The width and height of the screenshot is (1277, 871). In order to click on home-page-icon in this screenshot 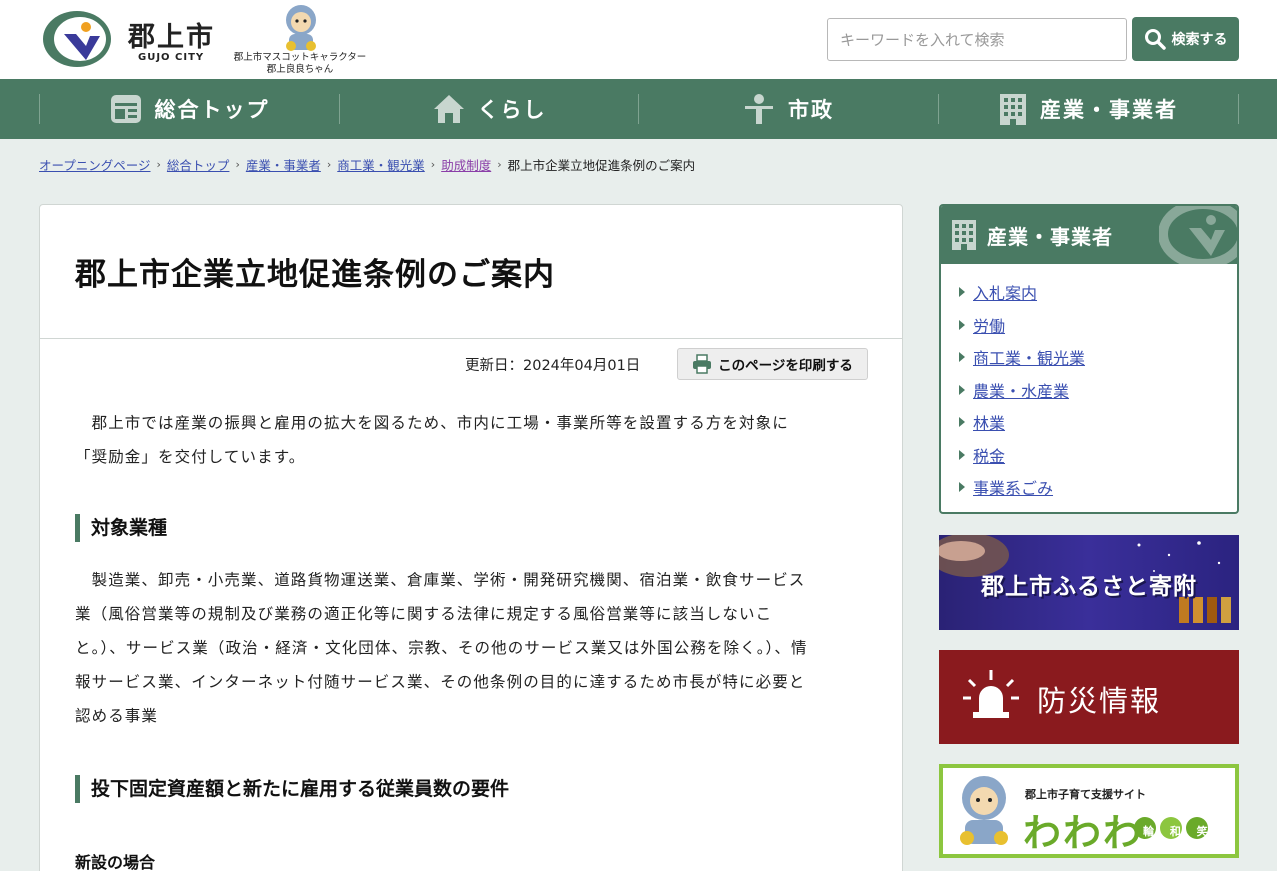, I will do `click(125, 109)`.